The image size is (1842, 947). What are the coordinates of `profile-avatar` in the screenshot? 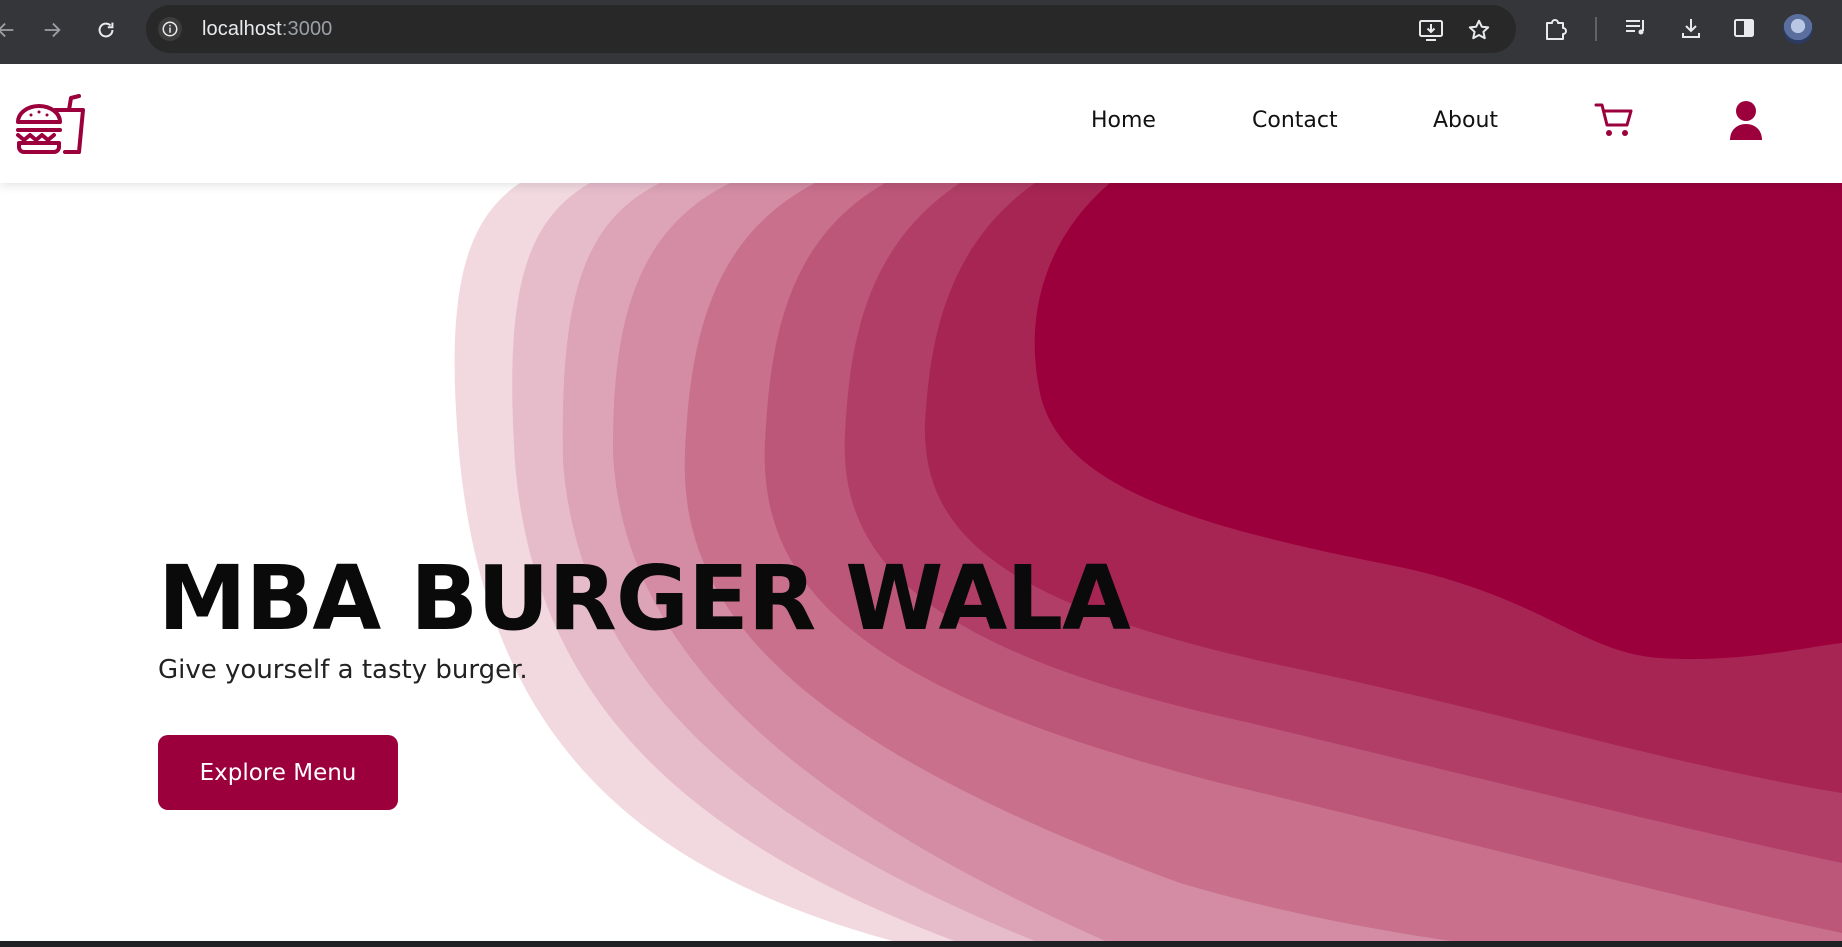 It's located at (1798, 29).